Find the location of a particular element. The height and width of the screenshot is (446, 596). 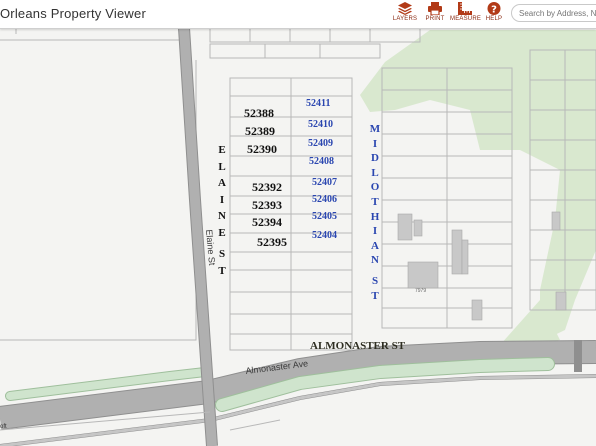

help-button: ? HELP is located at coordinates (494, 14).